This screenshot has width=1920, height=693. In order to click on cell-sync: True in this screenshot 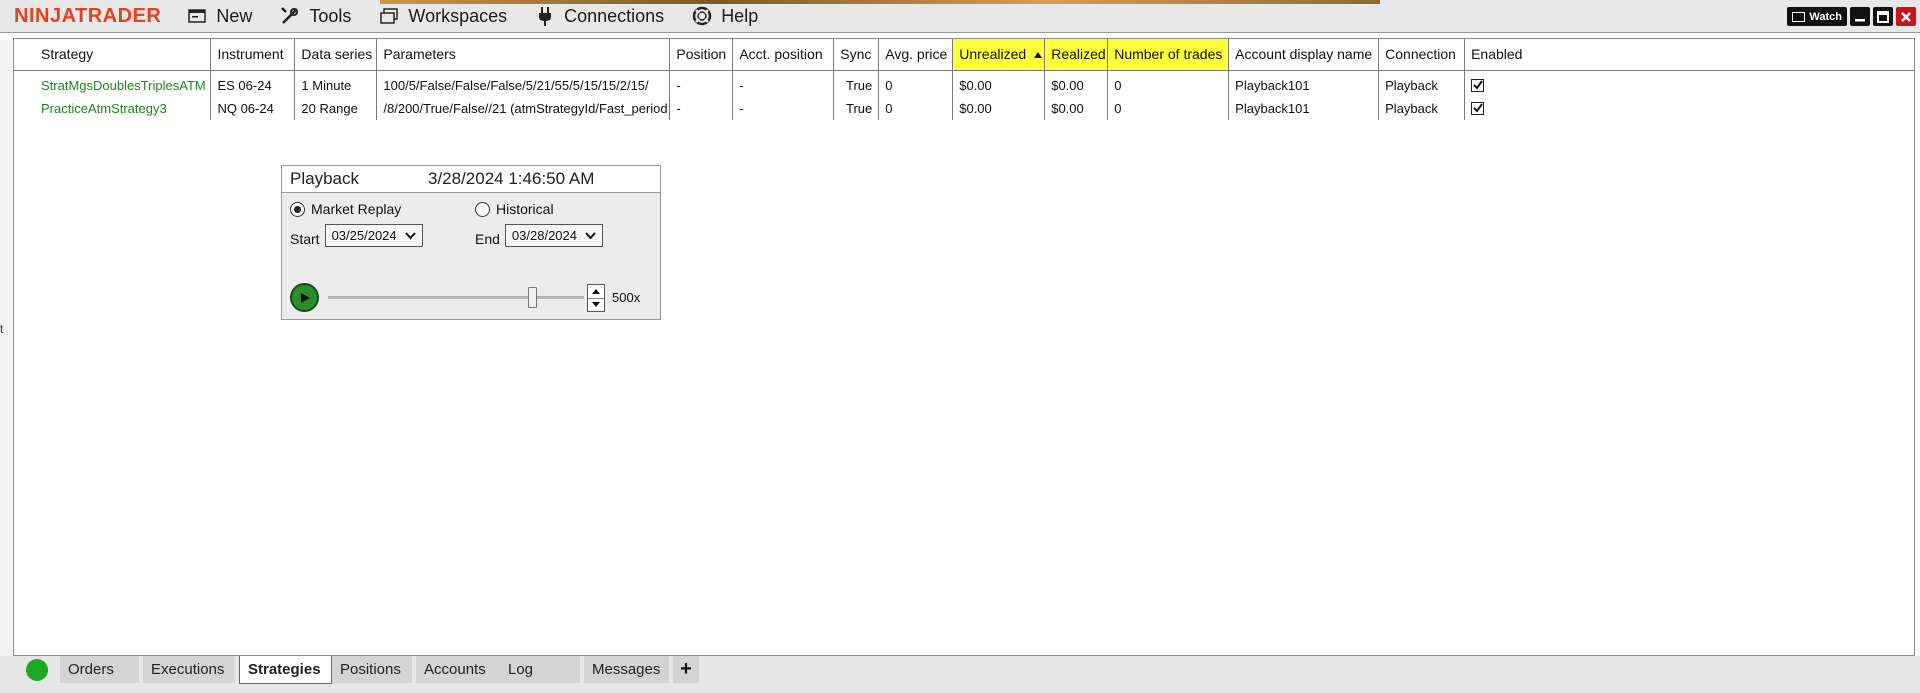, I will do `click(856, 108)`.